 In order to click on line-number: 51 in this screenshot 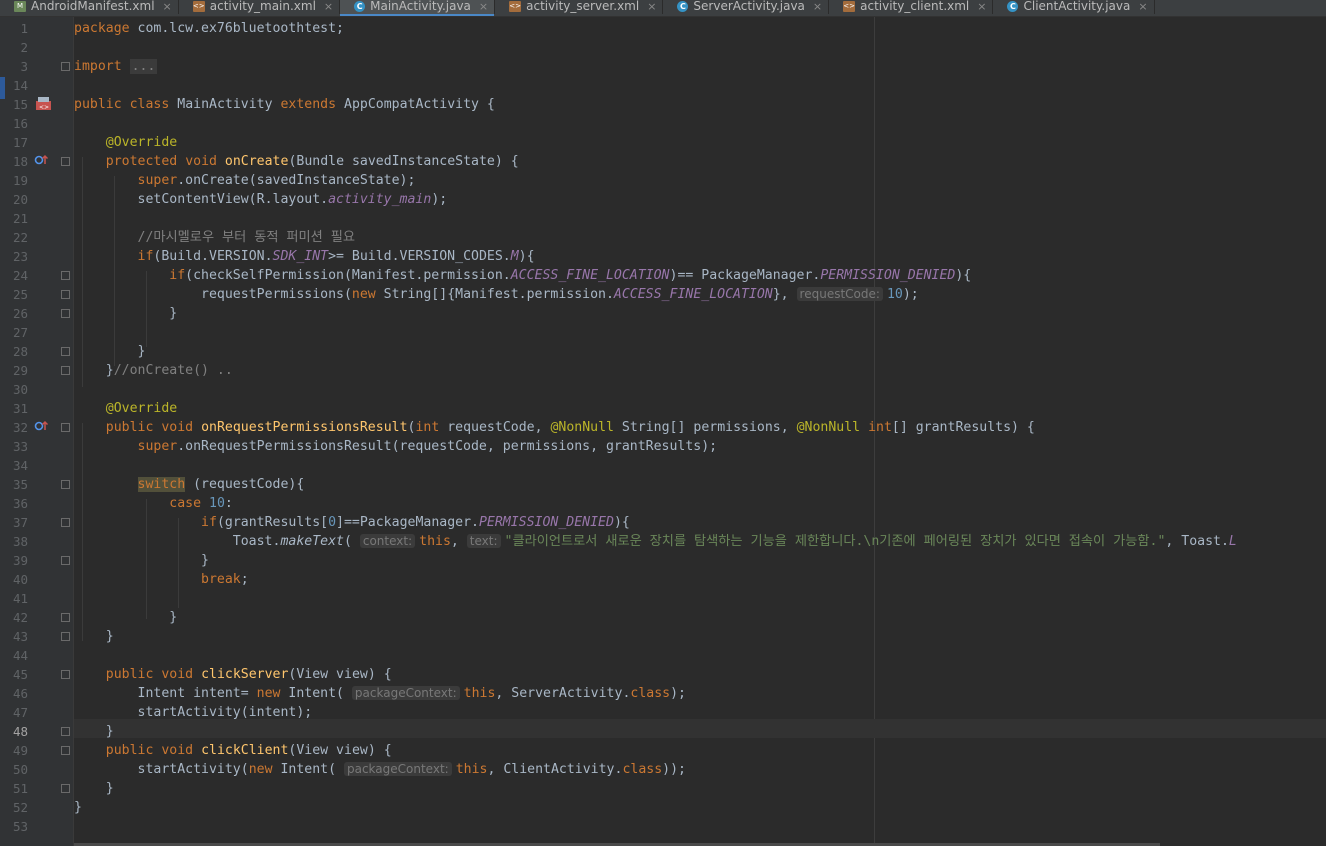, I will do `click(20, 788)`.